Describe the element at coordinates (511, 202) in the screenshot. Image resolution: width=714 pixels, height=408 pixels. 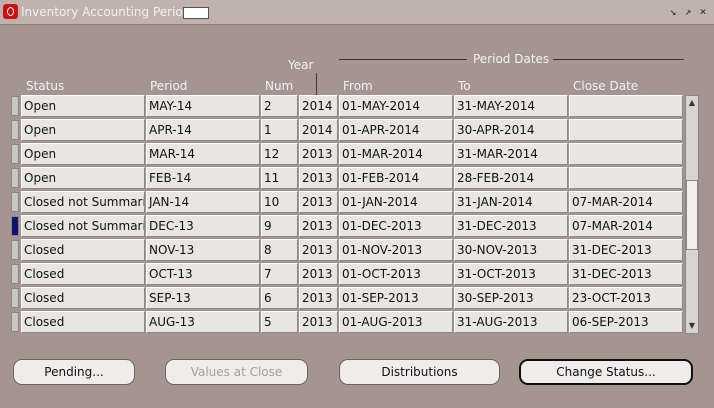
I see `cell-to: 31-JAN-2014` at that location.